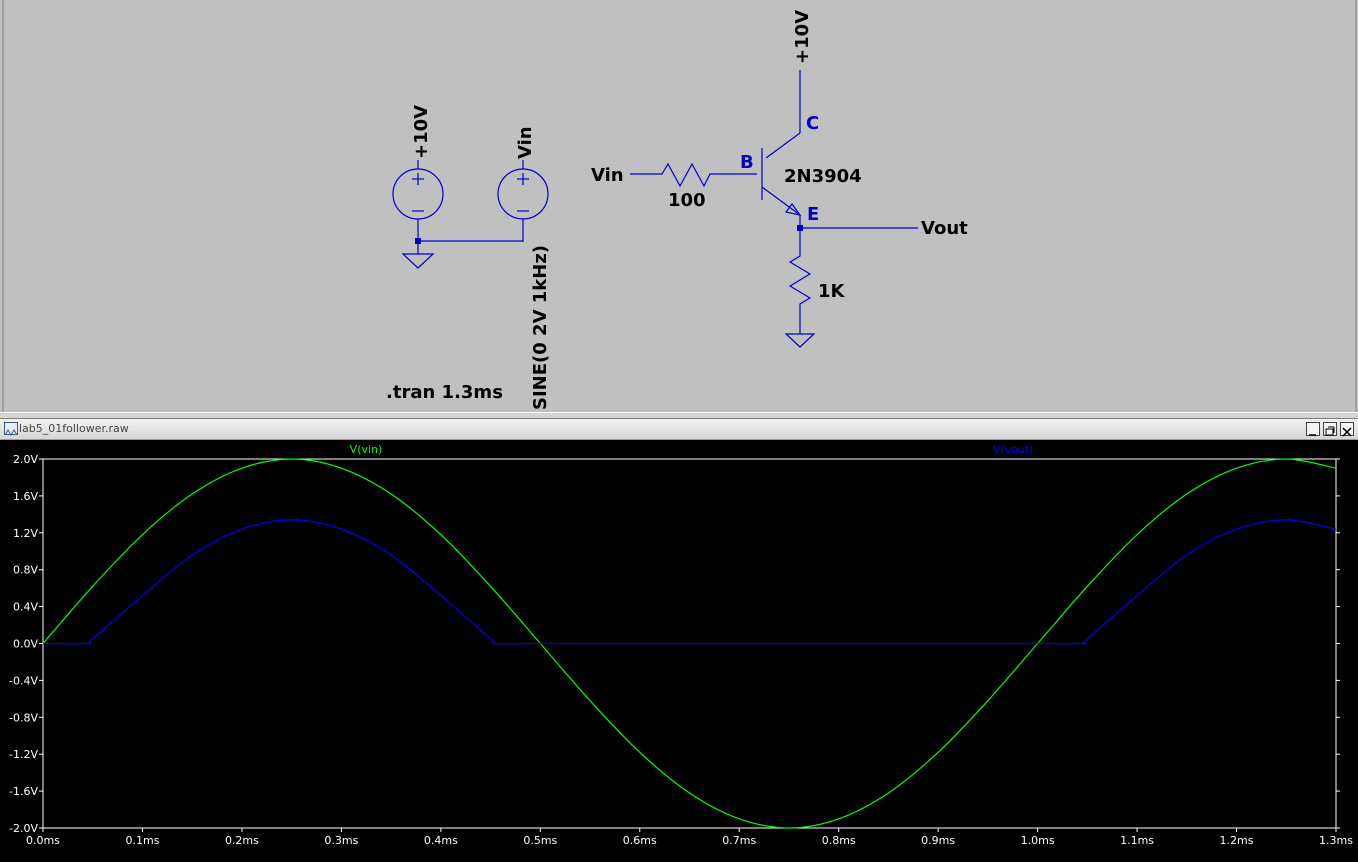 The image size is (1358, 862). What do you see at coordinates (692, 449) in the screenshot?
I see `legend: V(vin) V(vout)` at bounding box center [692, 449].